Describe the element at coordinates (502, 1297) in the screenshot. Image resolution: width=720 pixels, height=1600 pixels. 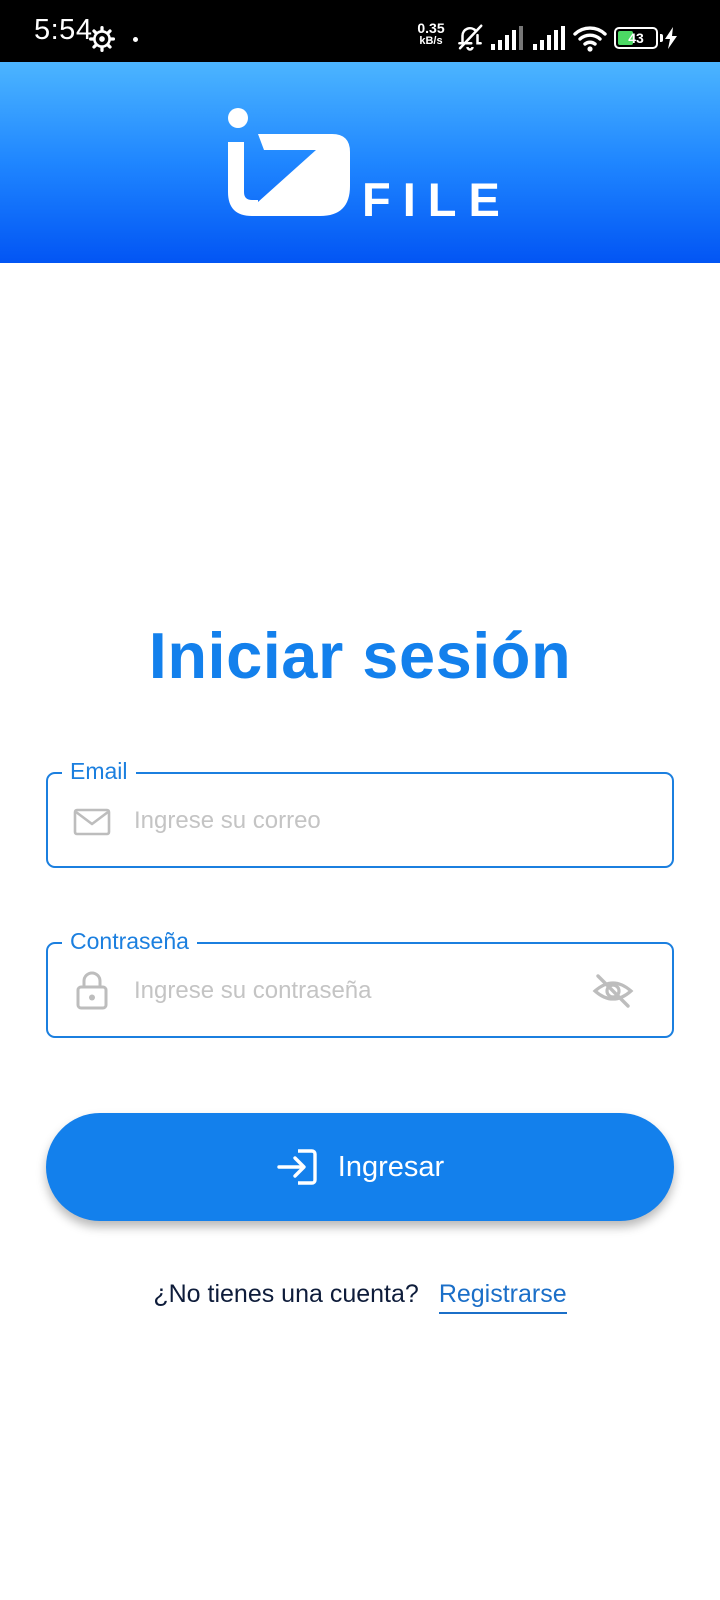
I see `register-link: Registrarse` at that location.